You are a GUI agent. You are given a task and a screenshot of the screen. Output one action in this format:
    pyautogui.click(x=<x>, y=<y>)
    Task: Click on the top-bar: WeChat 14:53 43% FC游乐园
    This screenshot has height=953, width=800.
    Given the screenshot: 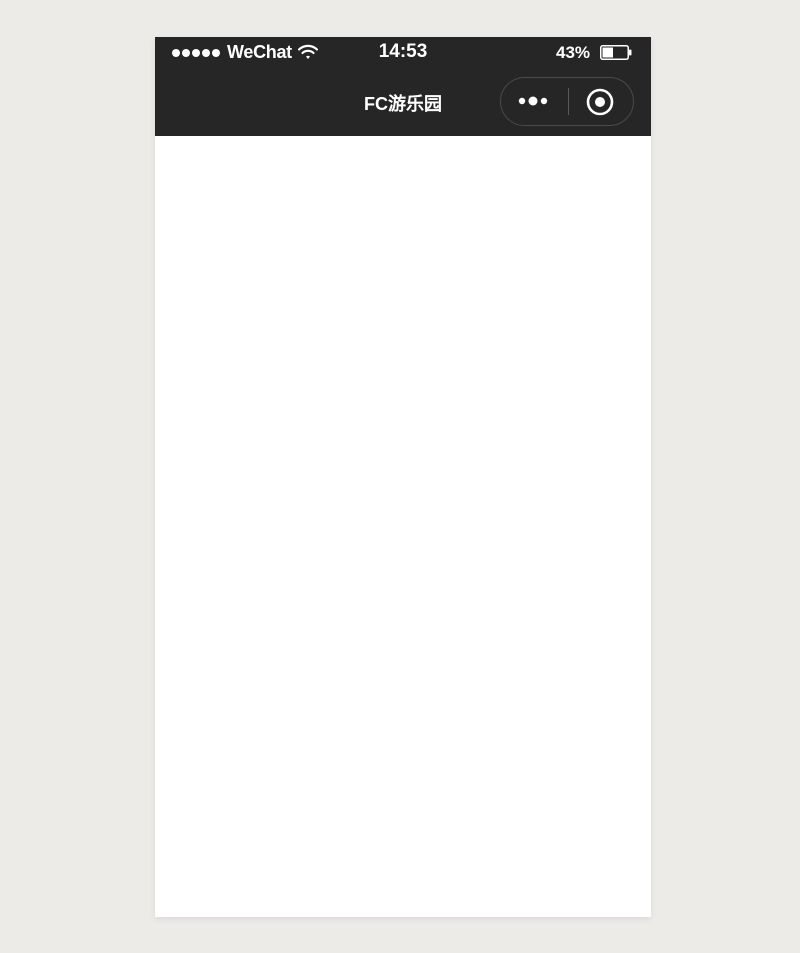 What is the action you would take?
    pyautogui.click(x=403, y=86)
    